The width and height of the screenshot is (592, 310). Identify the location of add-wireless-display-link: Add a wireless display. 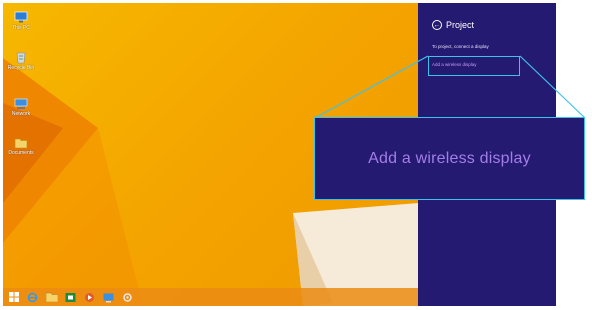
(454, 64).